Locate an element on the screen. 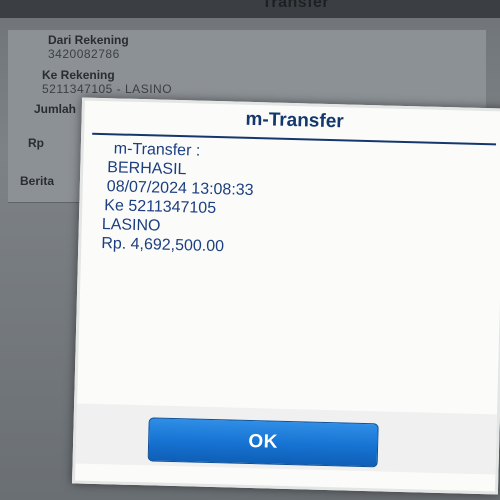 Image resolution: width=500 pixels, height=500 pixels. to-account-label: Ke Rekening is located at coordinates (78, 75).